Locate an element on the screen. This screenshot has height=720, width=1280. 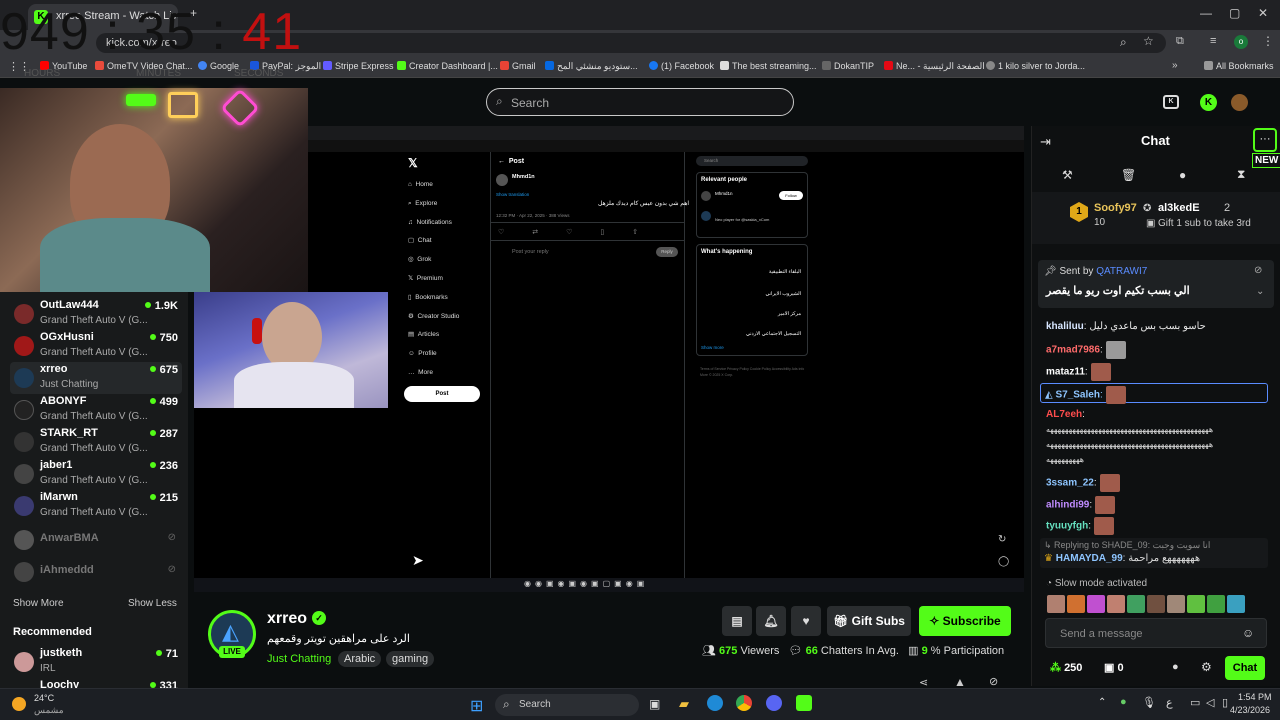
chat-message: mataz11: is located at coordinates (1078, 372).